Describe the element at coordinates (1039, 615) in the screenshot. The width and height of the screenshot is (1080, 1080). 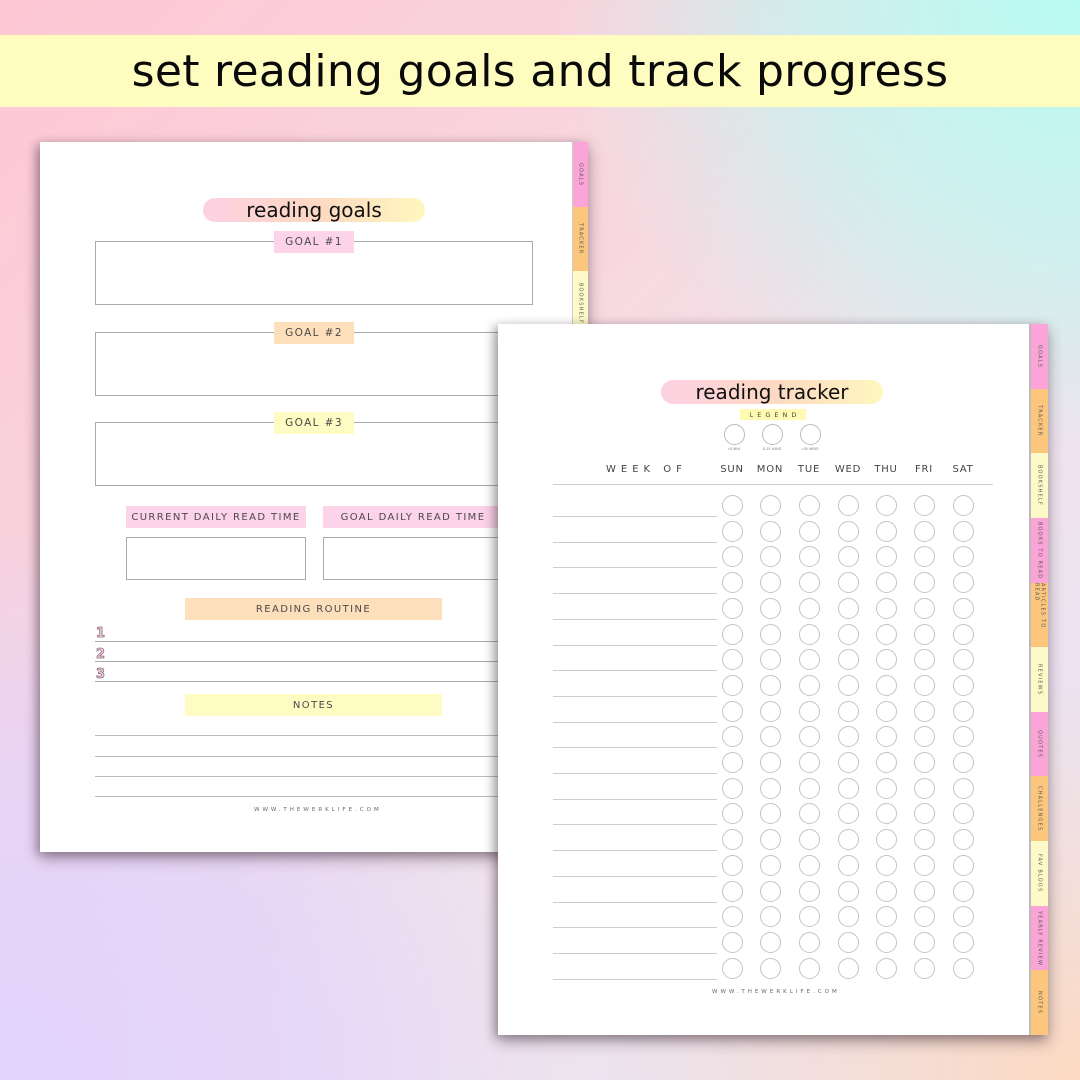
I see `tab-articles-to-read: ARTICLES TO READ` at that location.